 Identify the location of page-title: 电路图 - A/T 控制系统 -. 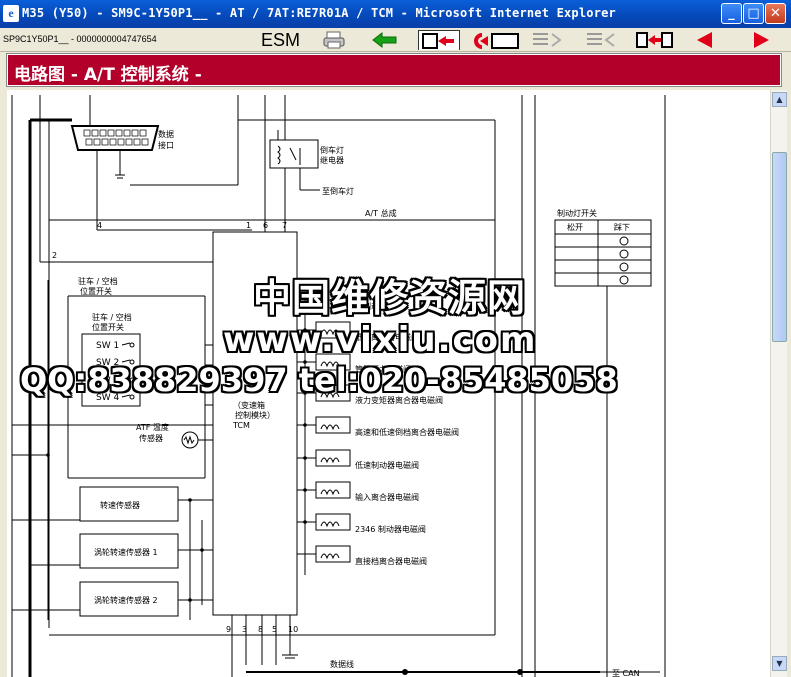
(108, 75).